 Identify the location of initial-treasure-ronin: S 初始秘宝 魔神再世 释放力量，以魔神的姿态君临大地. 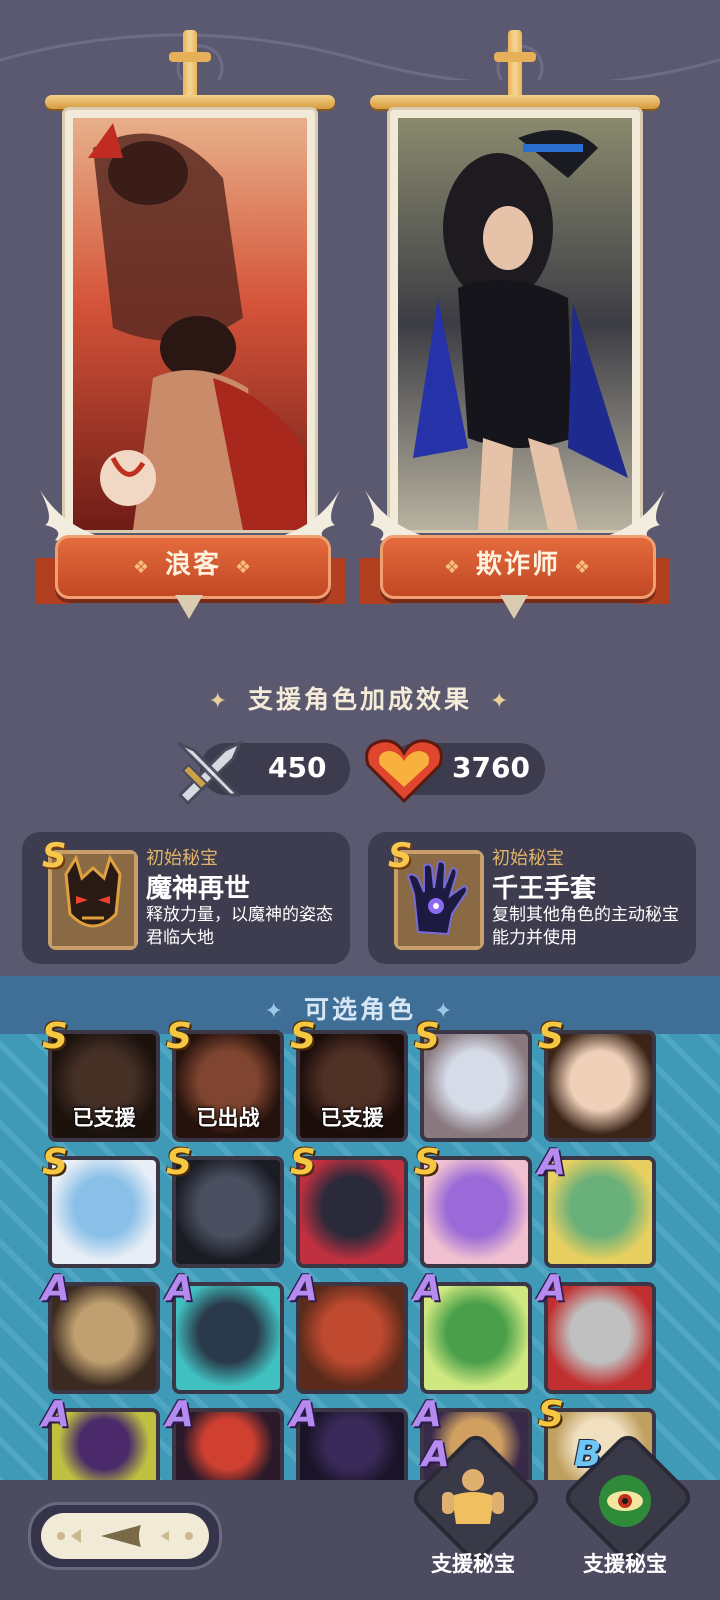
(186, 898).